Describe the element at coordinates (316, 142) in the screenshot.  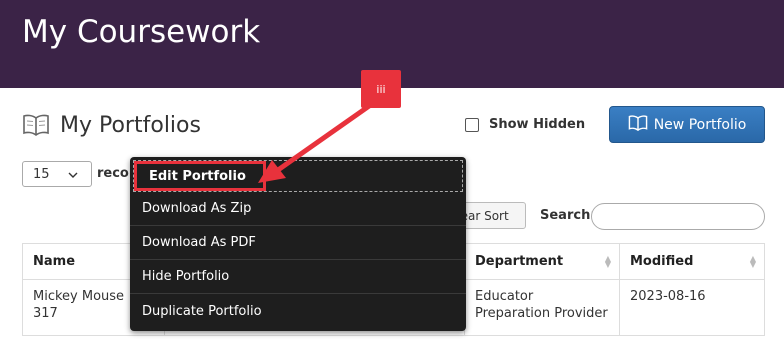
I see `annotation-arrow` at that location.